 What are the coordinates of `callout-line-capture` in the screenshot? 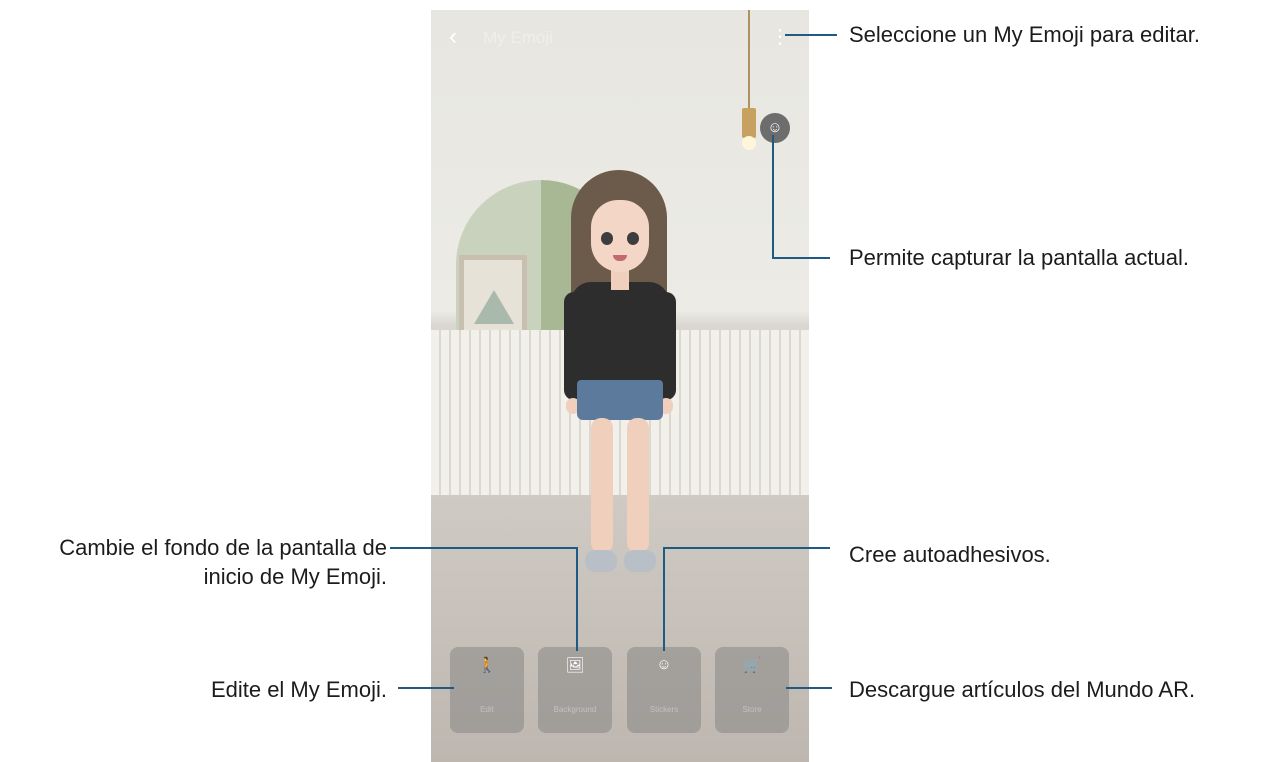 It's located at (801, 258).